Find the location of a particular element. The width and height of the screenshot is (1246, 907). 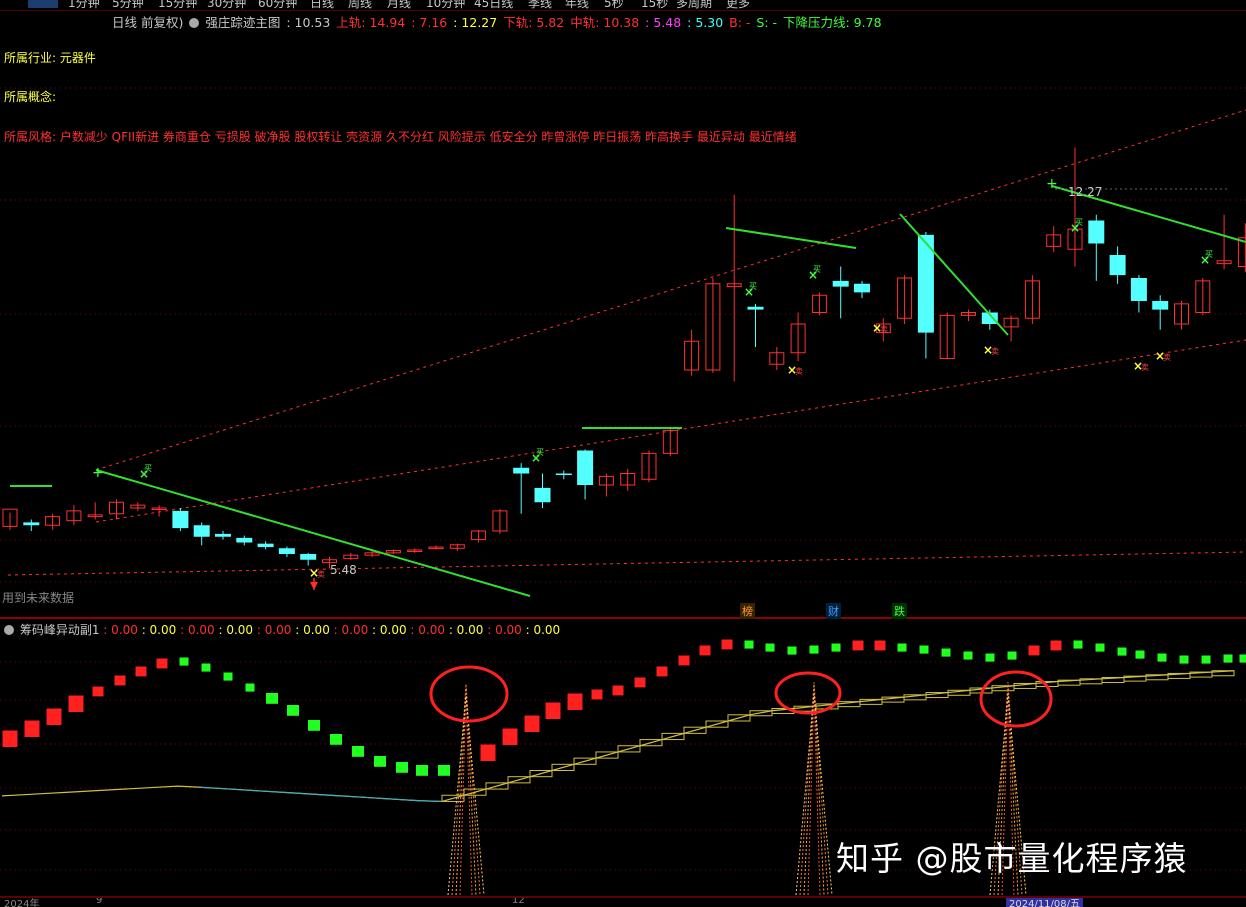

sub-indicator-toggle-icon is located at coordinates (9, 630).